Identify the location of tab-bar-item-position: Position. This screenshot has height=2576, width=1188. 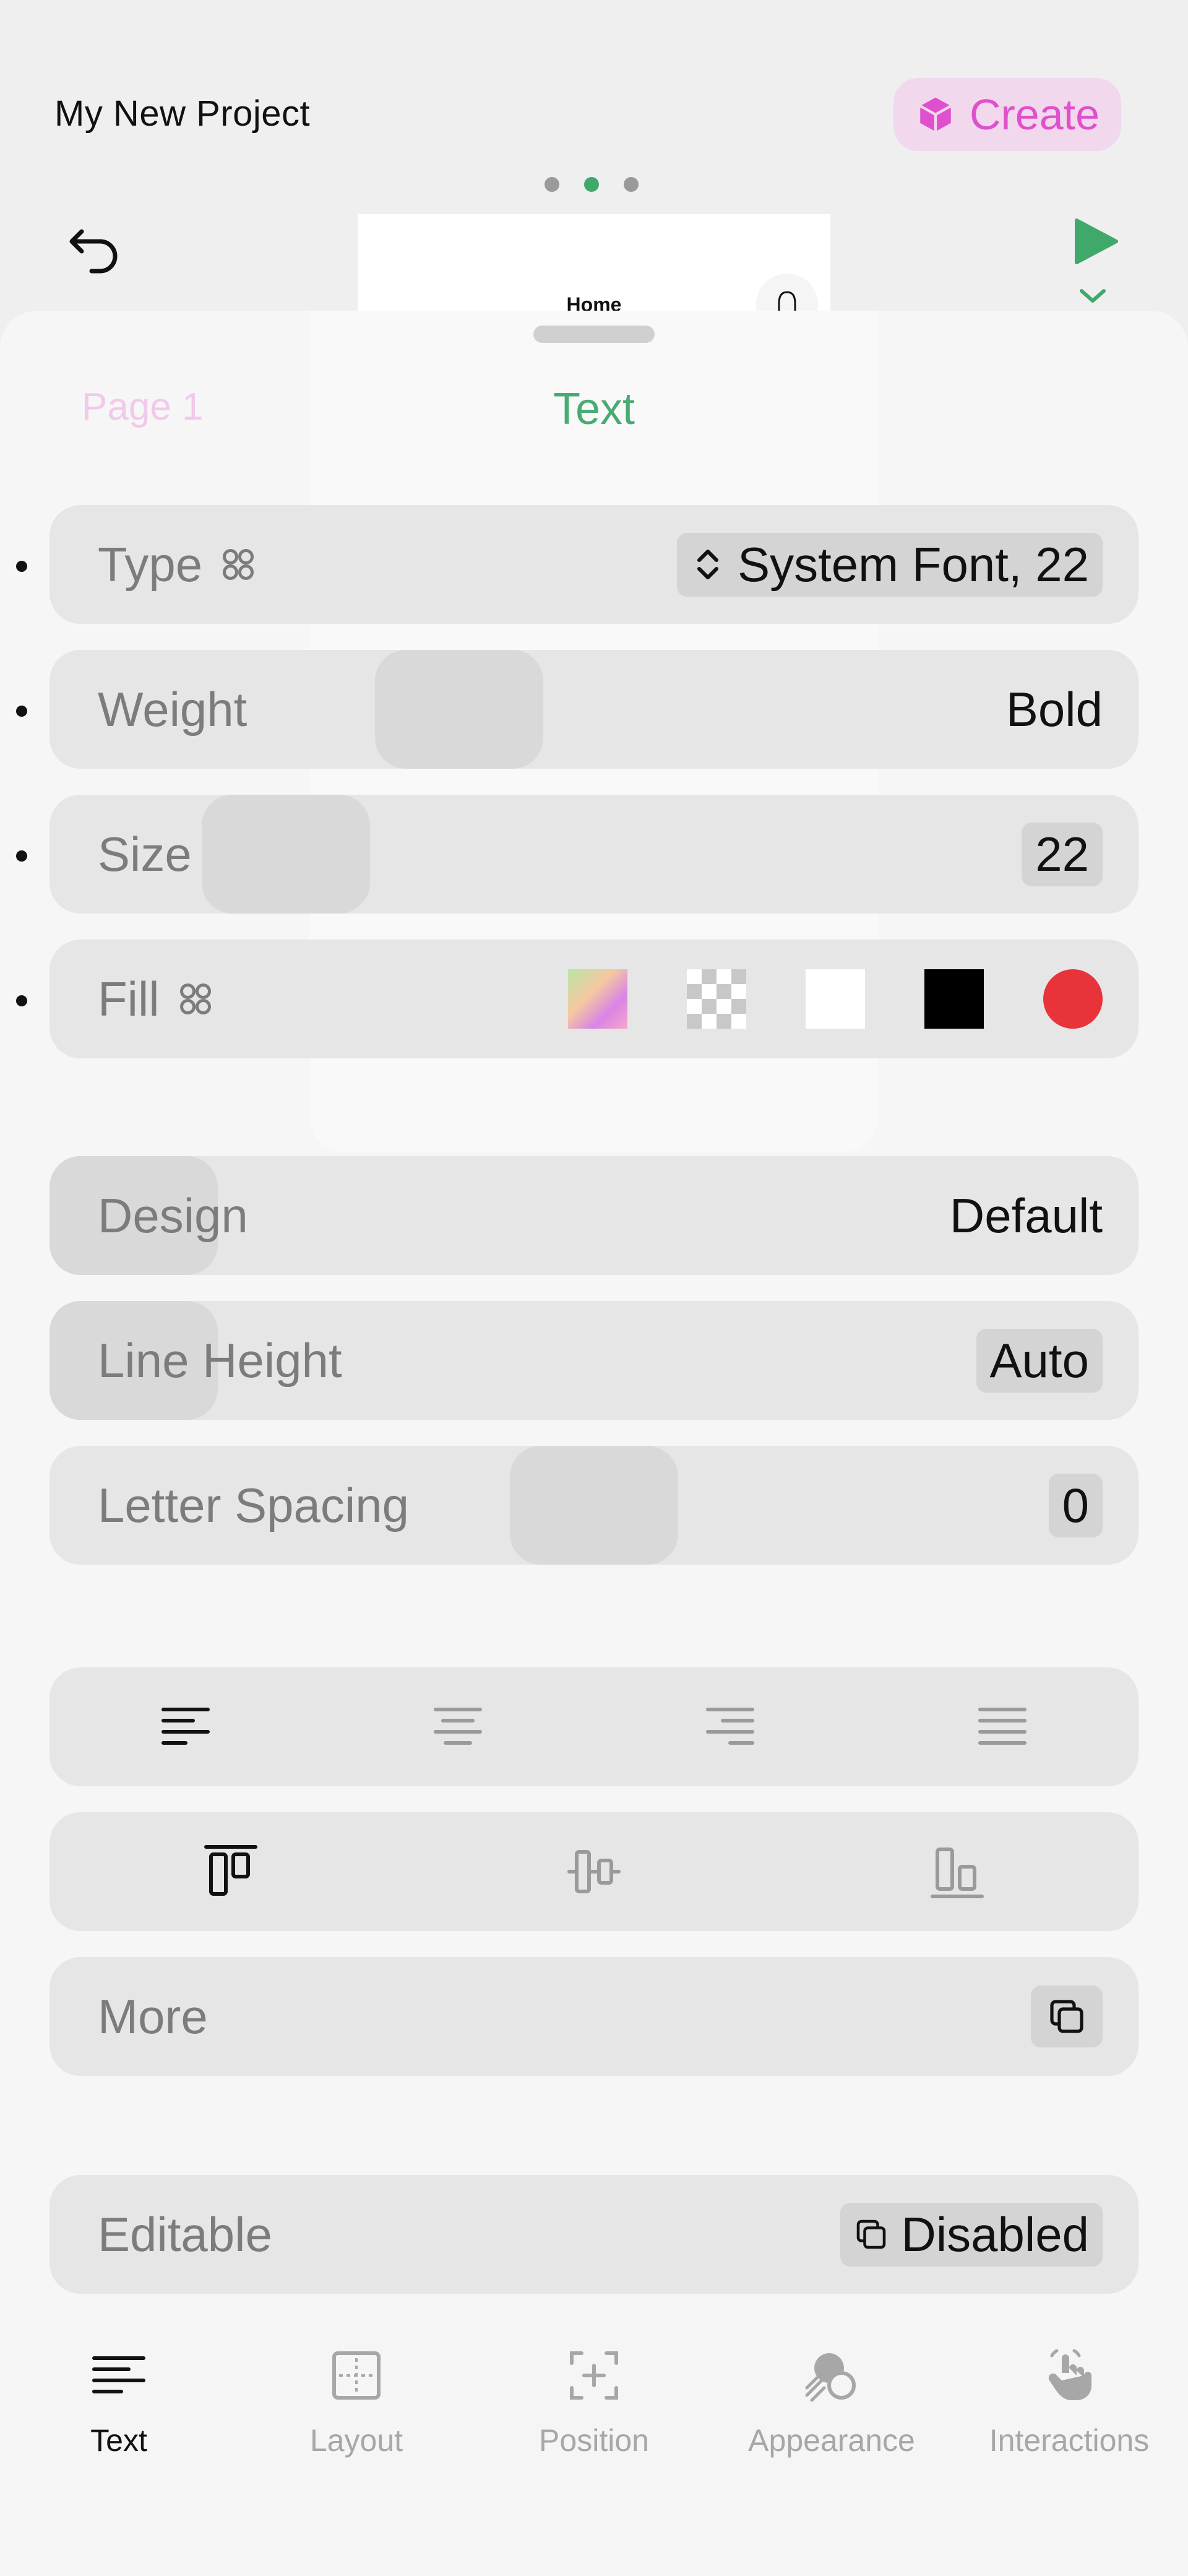
(594, 2402).